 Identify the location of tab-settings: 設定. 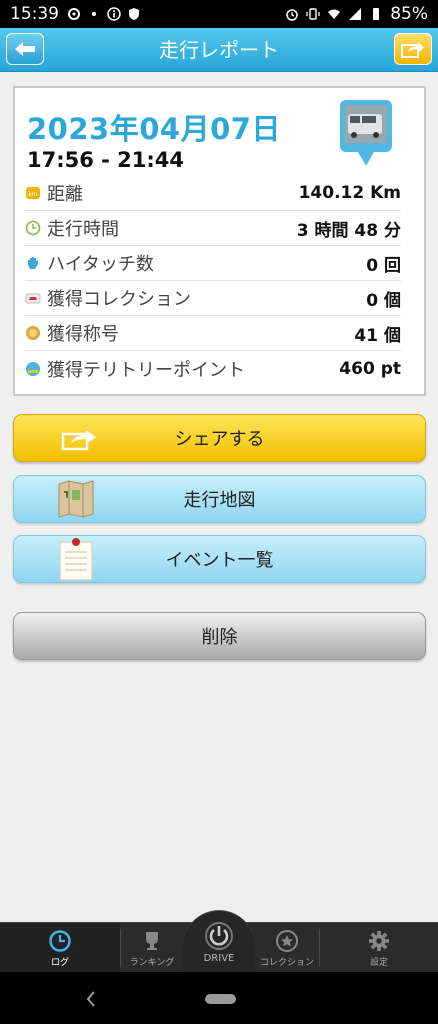
(379, 948).